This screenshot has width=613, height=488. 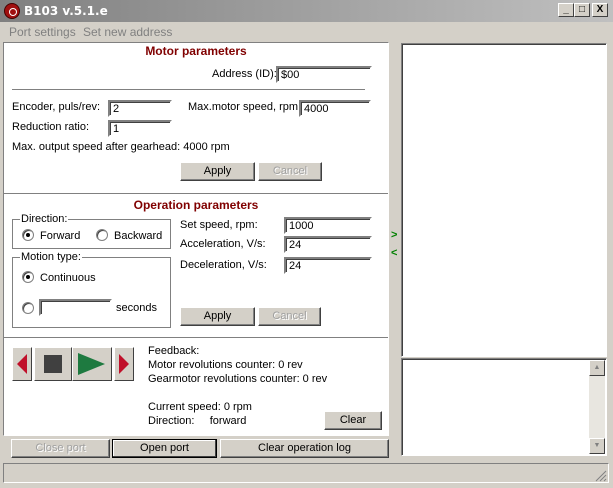 What do you see at coordinates (127, 32) in the screenshot?
I see `menu-set-new-address: Set new address` at bounding box center [127, 32].